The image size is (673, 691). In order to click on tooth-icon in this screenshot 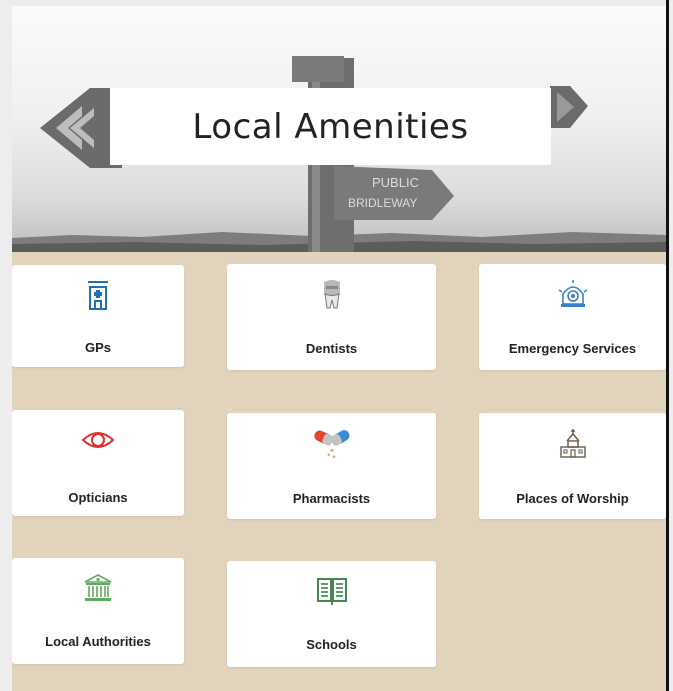, I will do `click(331, 294)`.